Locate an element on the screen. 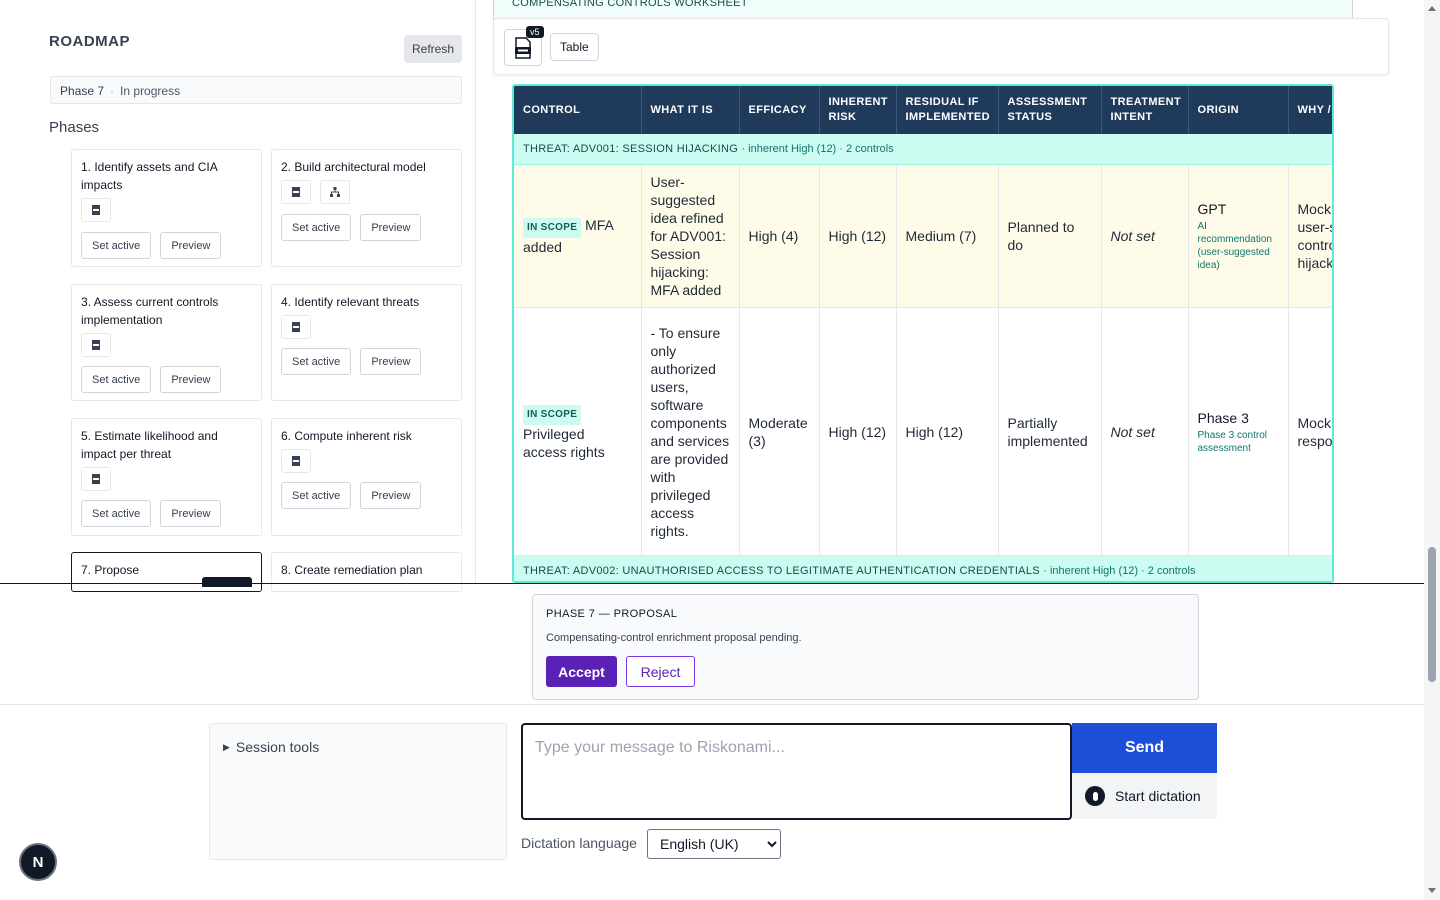  phase-title: 6. Compute inherent risk is located at coordinates (346, 436).